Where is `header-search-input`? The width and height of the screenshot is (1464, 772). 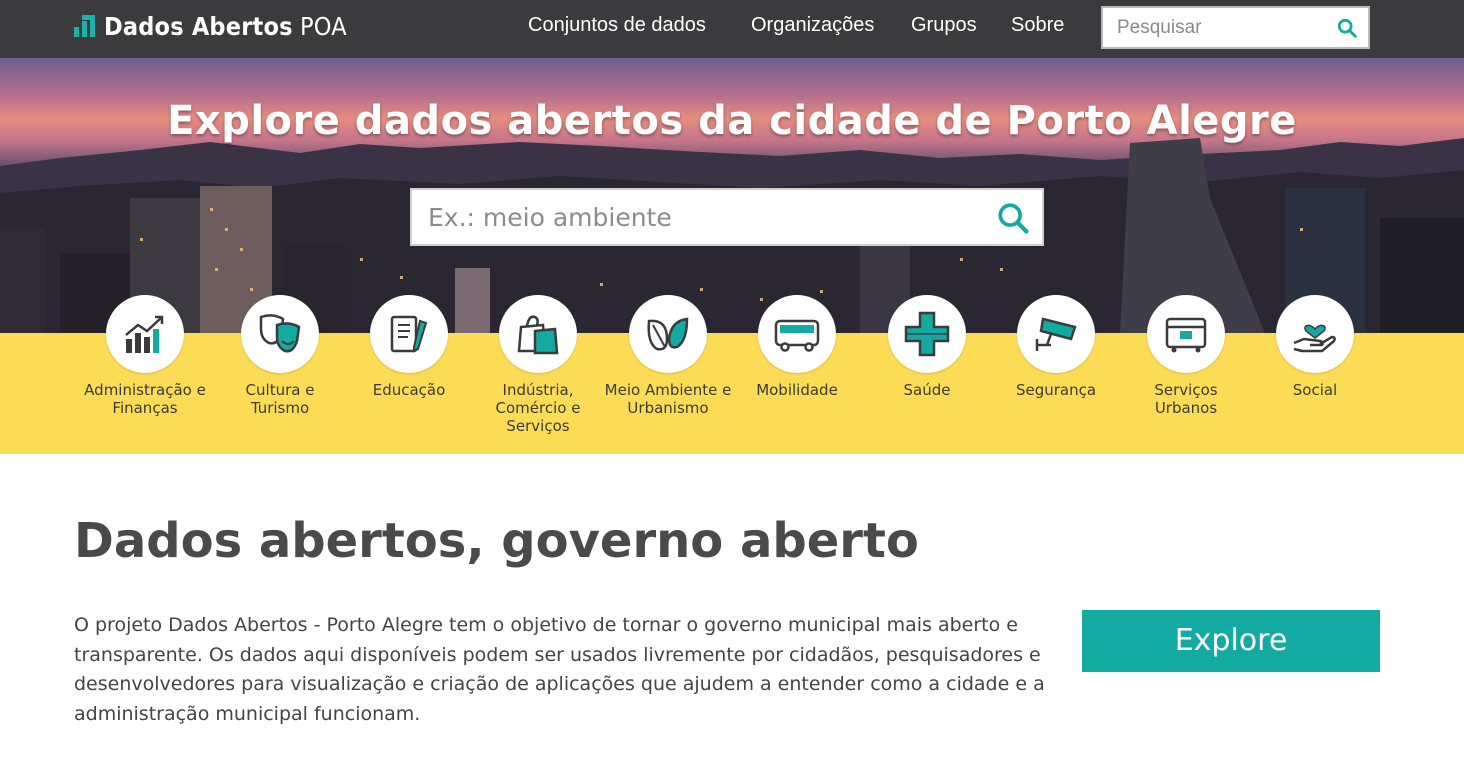 header-search-input is located at coordinates (1222, 27).